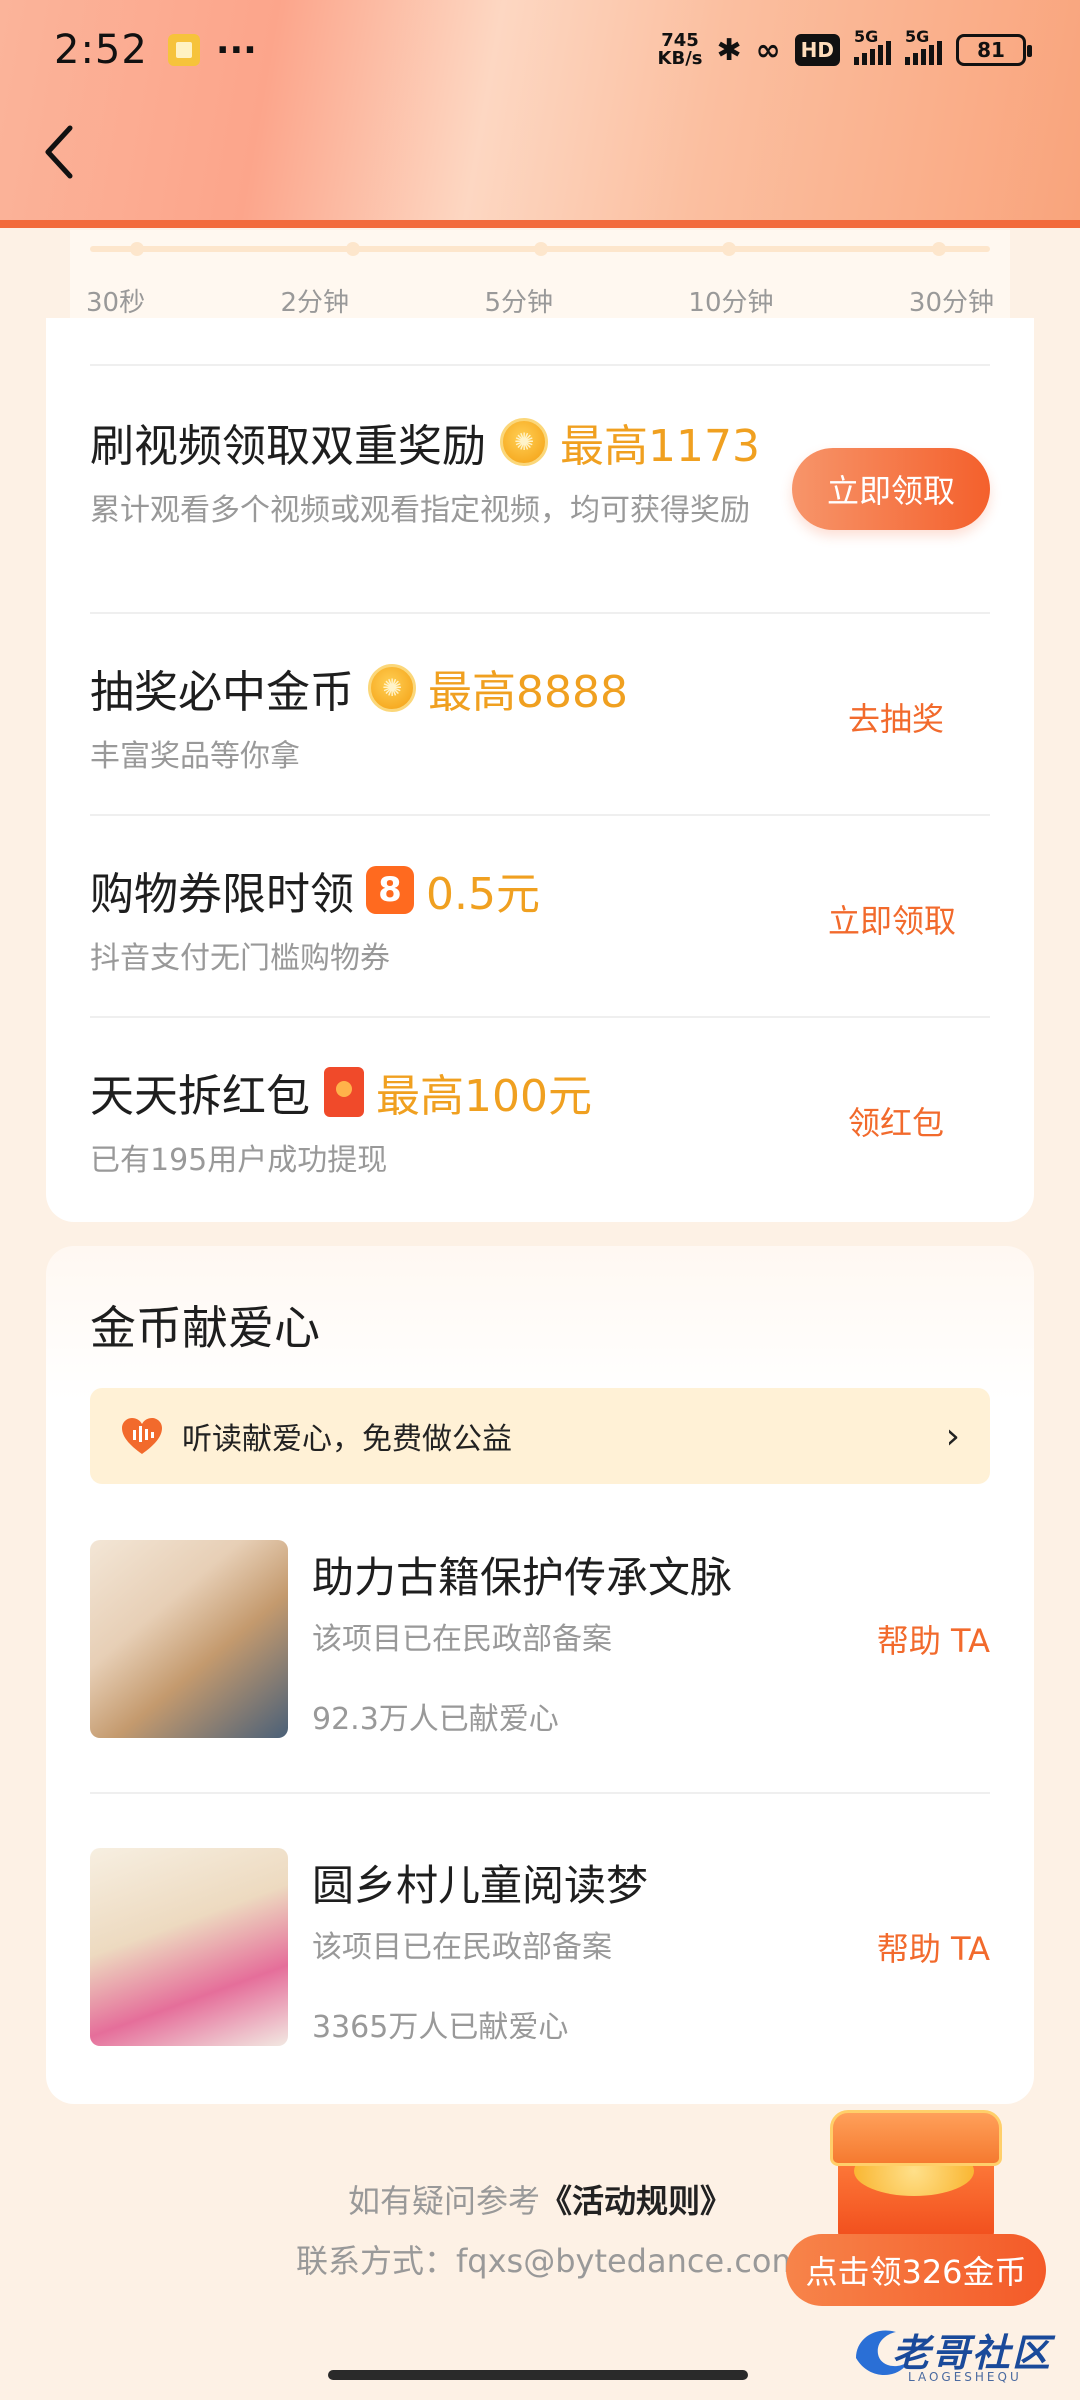 This screenshot has width=1080, height=2400. What do you see at coordinates (483, 894) in the screenshot?
I see `task-reward: 0.5元` at bounding box center [483, 894].